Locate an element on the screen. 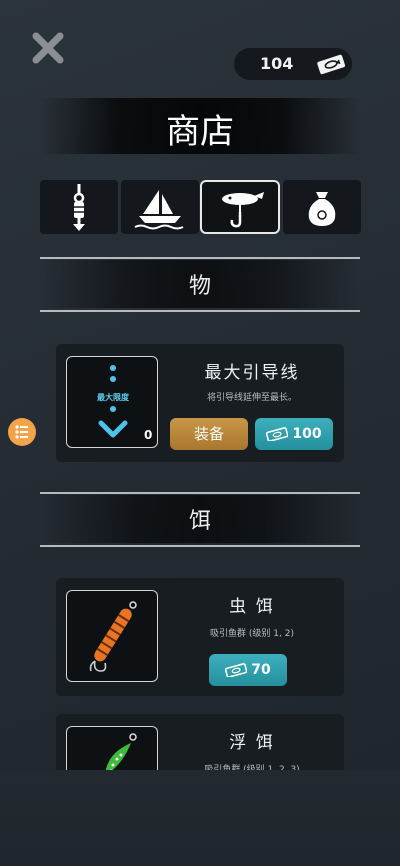  close-button is located at coordinates (48, 48).